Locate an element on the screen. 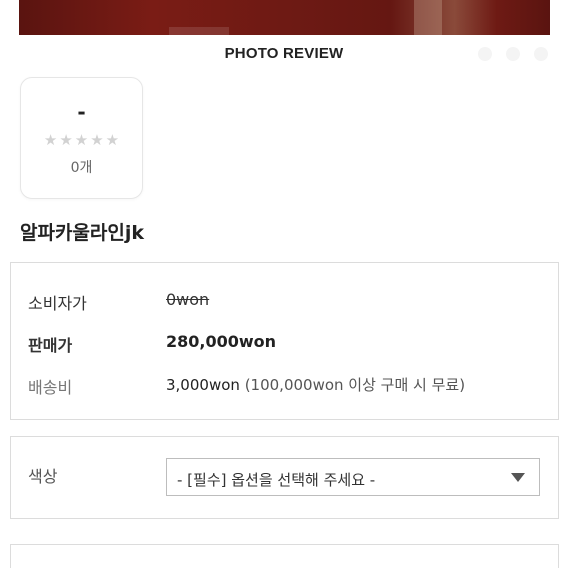 The image size is (568, 568). retail-price-value: 0won is located at coordinates (188, 299).